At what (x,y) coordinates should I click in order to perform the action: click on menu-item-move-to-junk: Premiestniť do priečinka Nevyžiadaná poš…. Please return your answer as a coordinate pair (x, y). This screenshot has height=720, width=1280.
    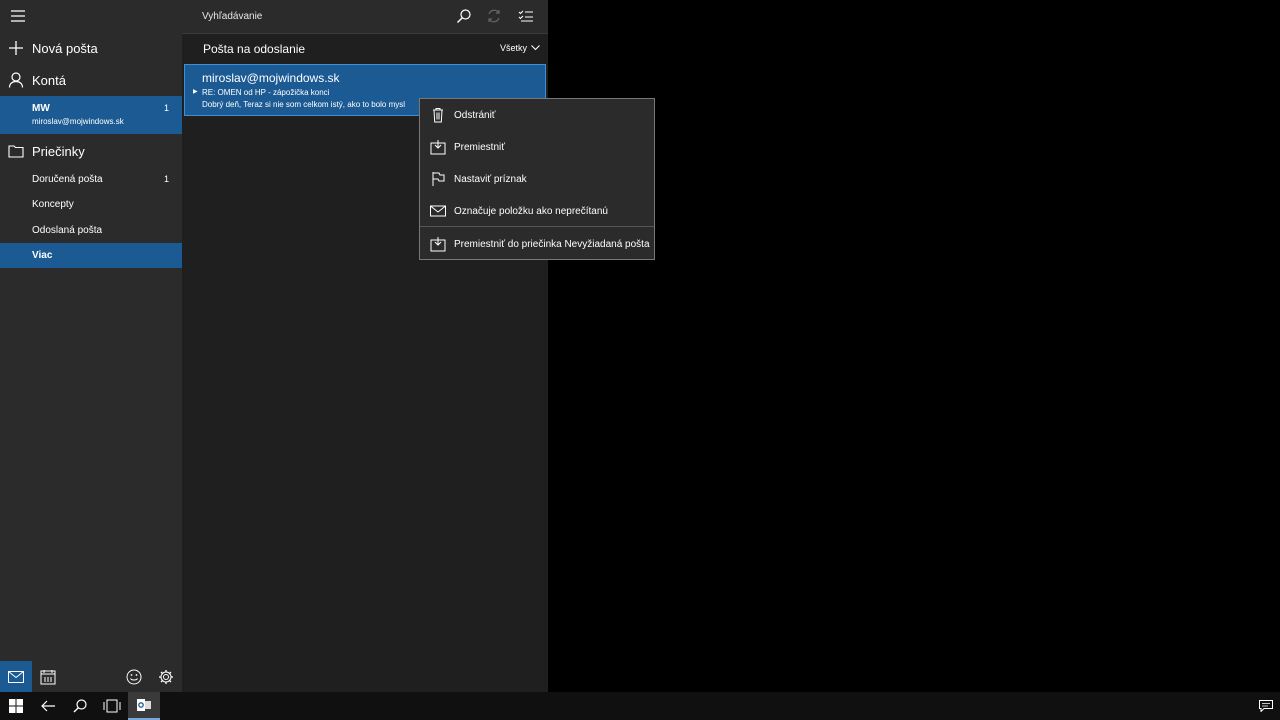
    Looking at the image, I should click on (537, 244).